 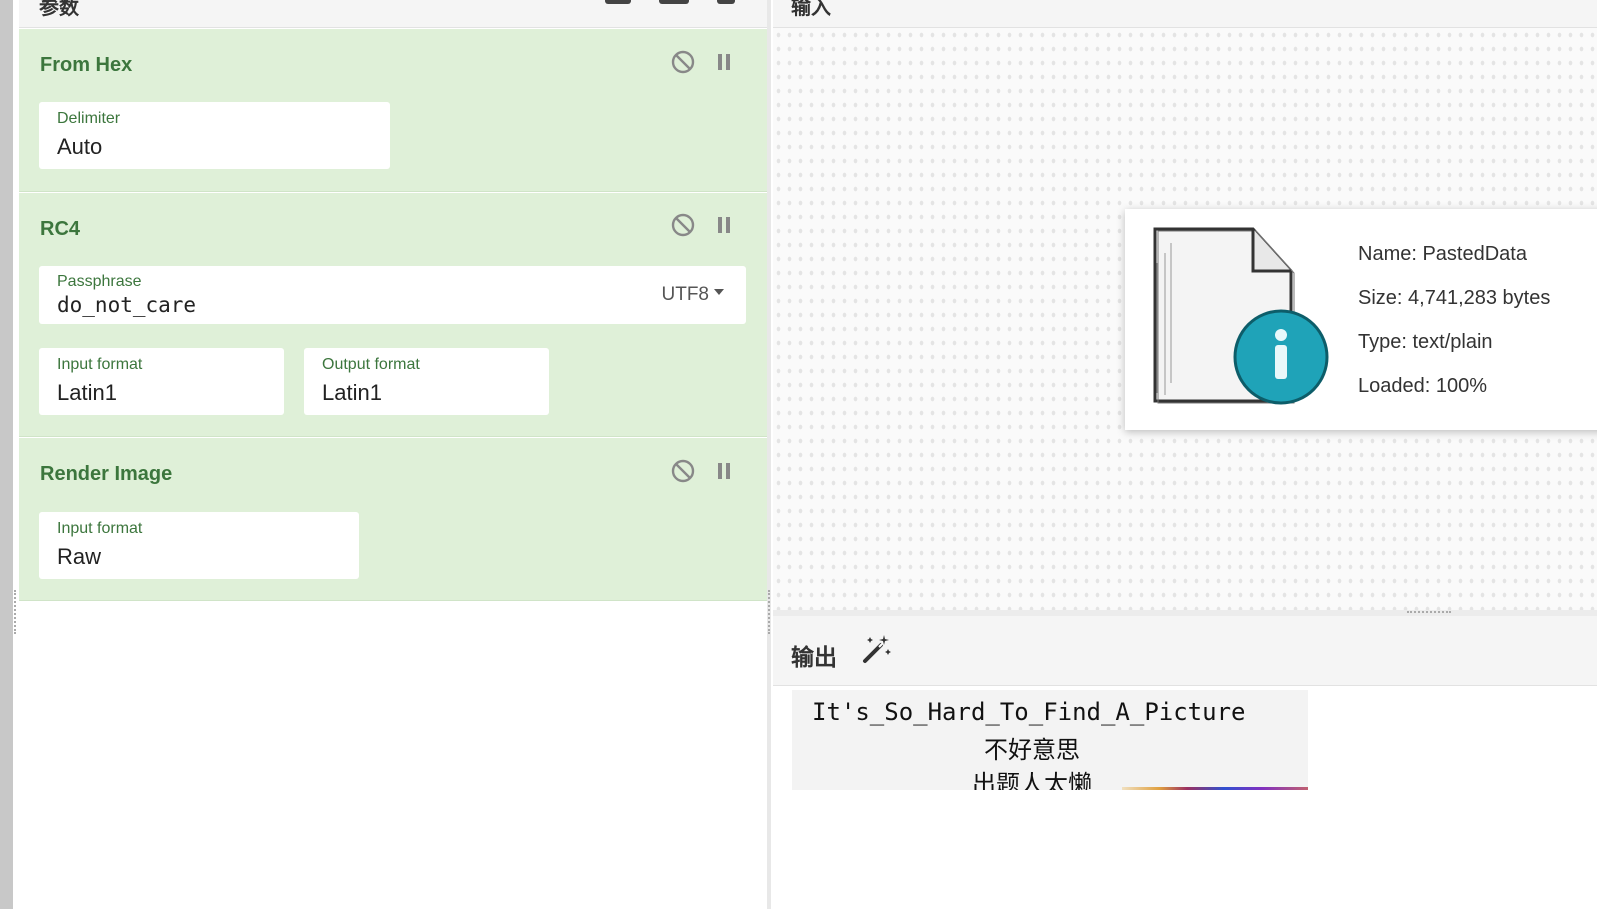 What do you see at coordinates (59, 9) in the screenshot?
I see `recipe-title: 参数` at bounding box center [59, 9].